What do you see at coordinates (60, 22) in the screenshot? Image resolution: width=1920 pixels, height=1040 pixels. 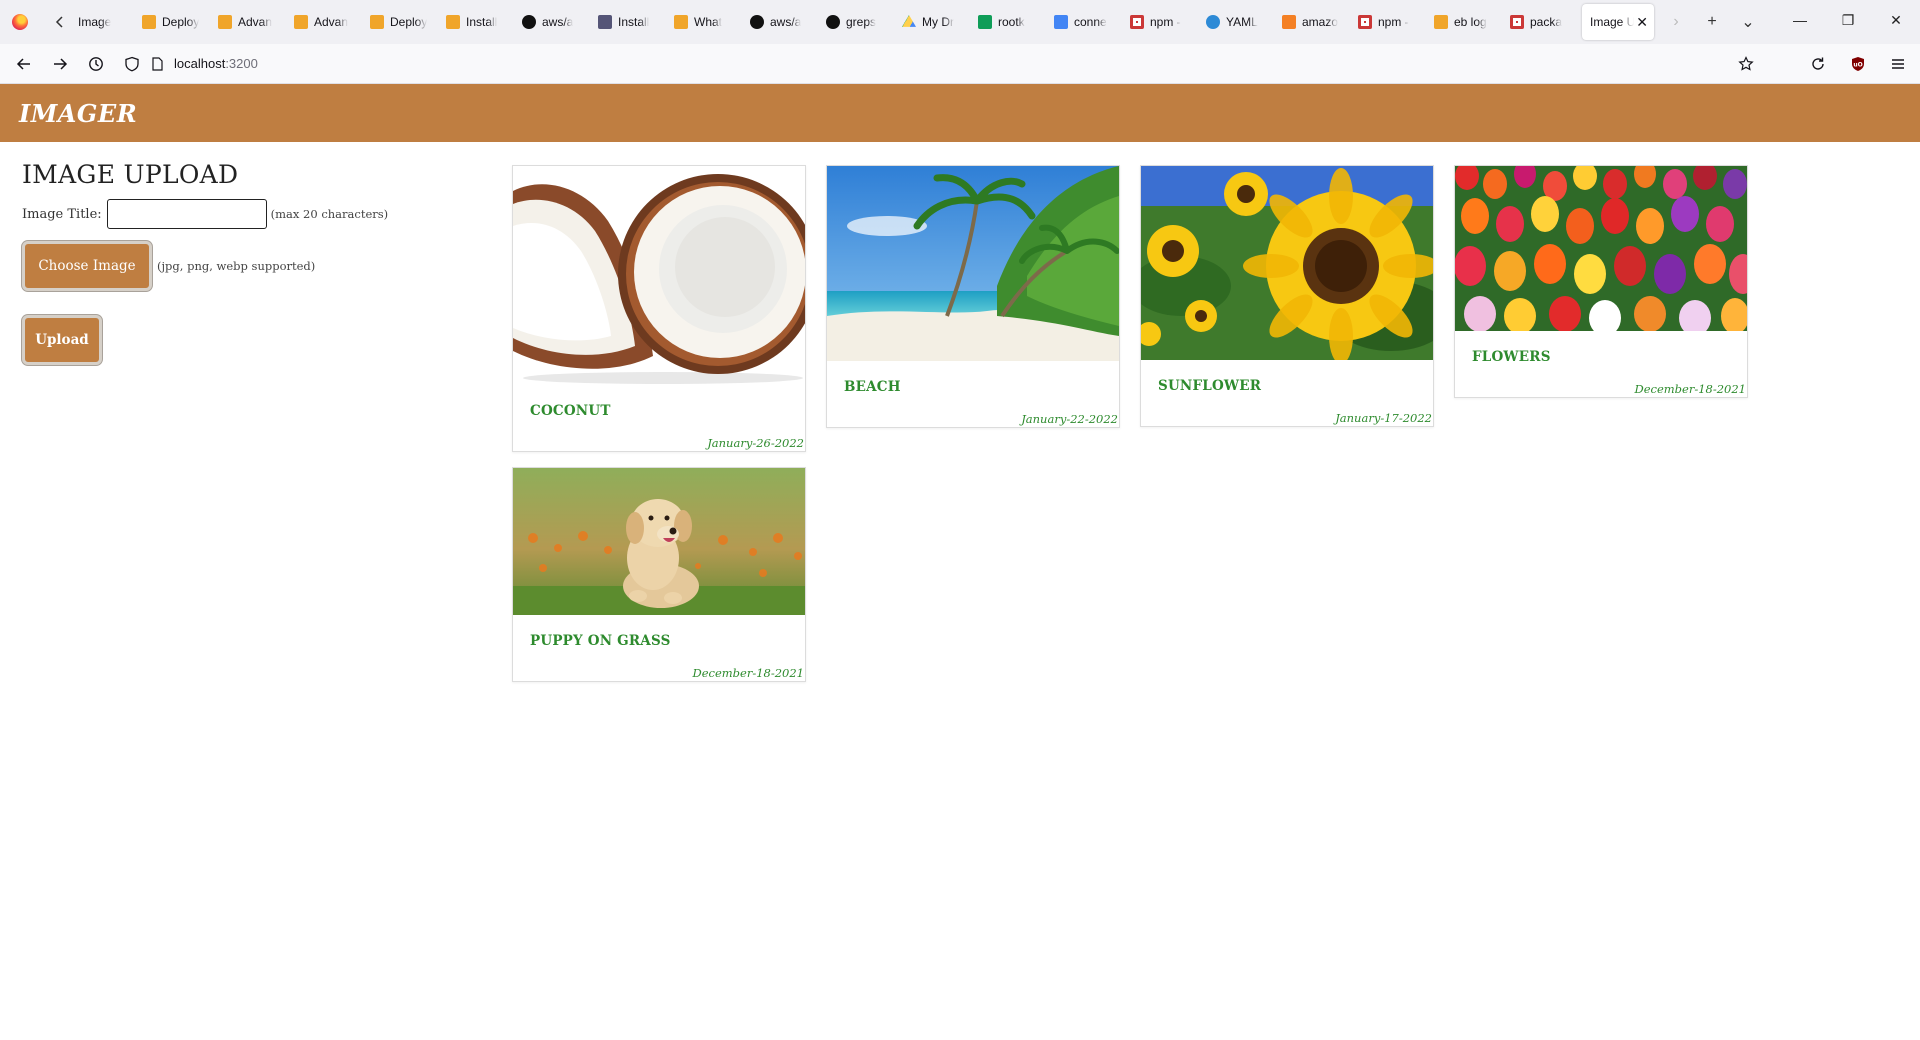 I see `tab-scroll-left-button` at bounding box center [60, 22].